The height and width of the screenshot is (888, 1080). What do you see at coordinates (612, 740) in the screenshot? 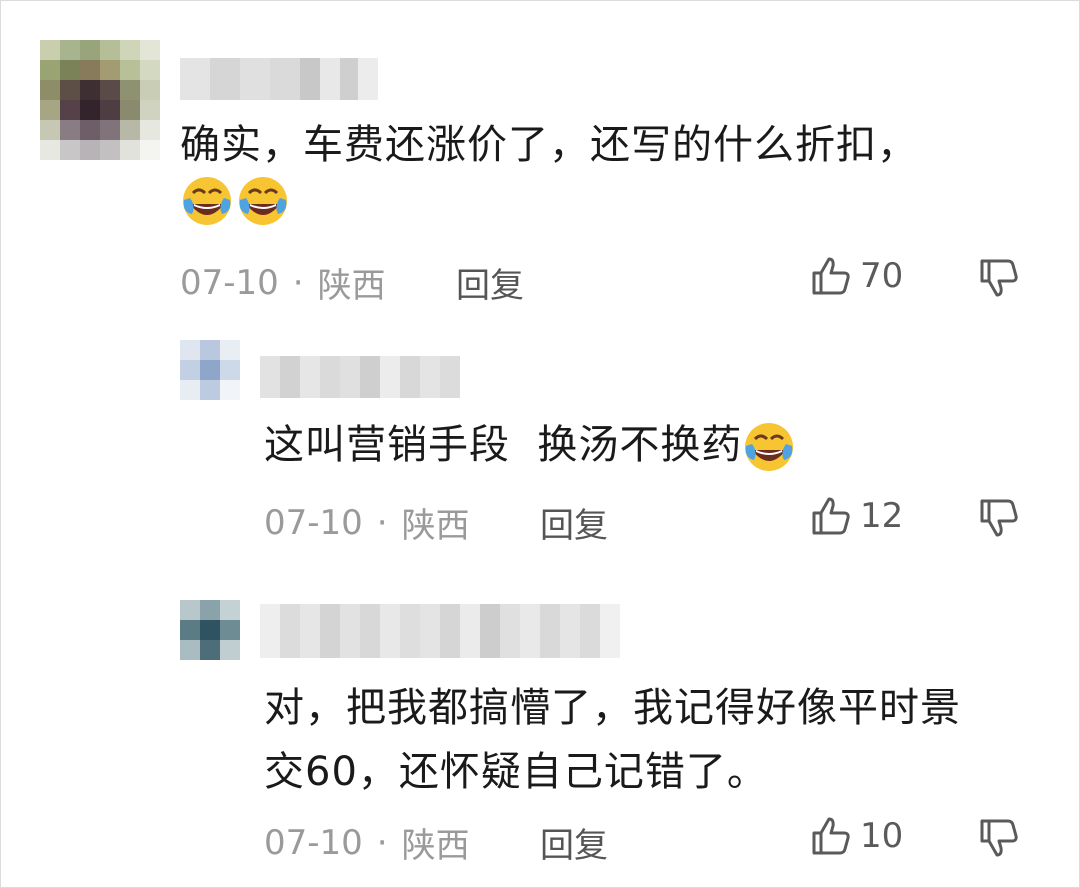
I see `comment-text: 对，把我都搞懵了，我记得好像平时景 交60，还怀疑自己记错了。` at bounding box center [612, 740].